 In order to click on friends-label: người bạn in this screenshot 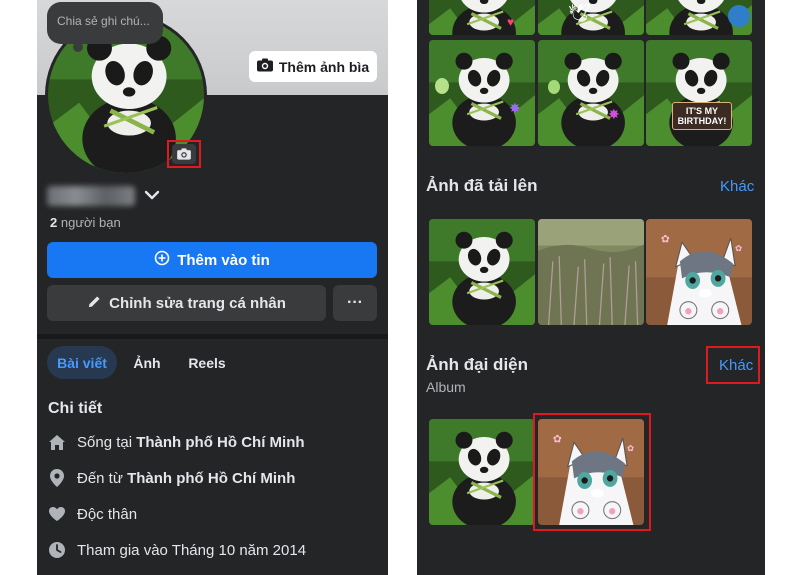, I will do `click(90, 222)`.